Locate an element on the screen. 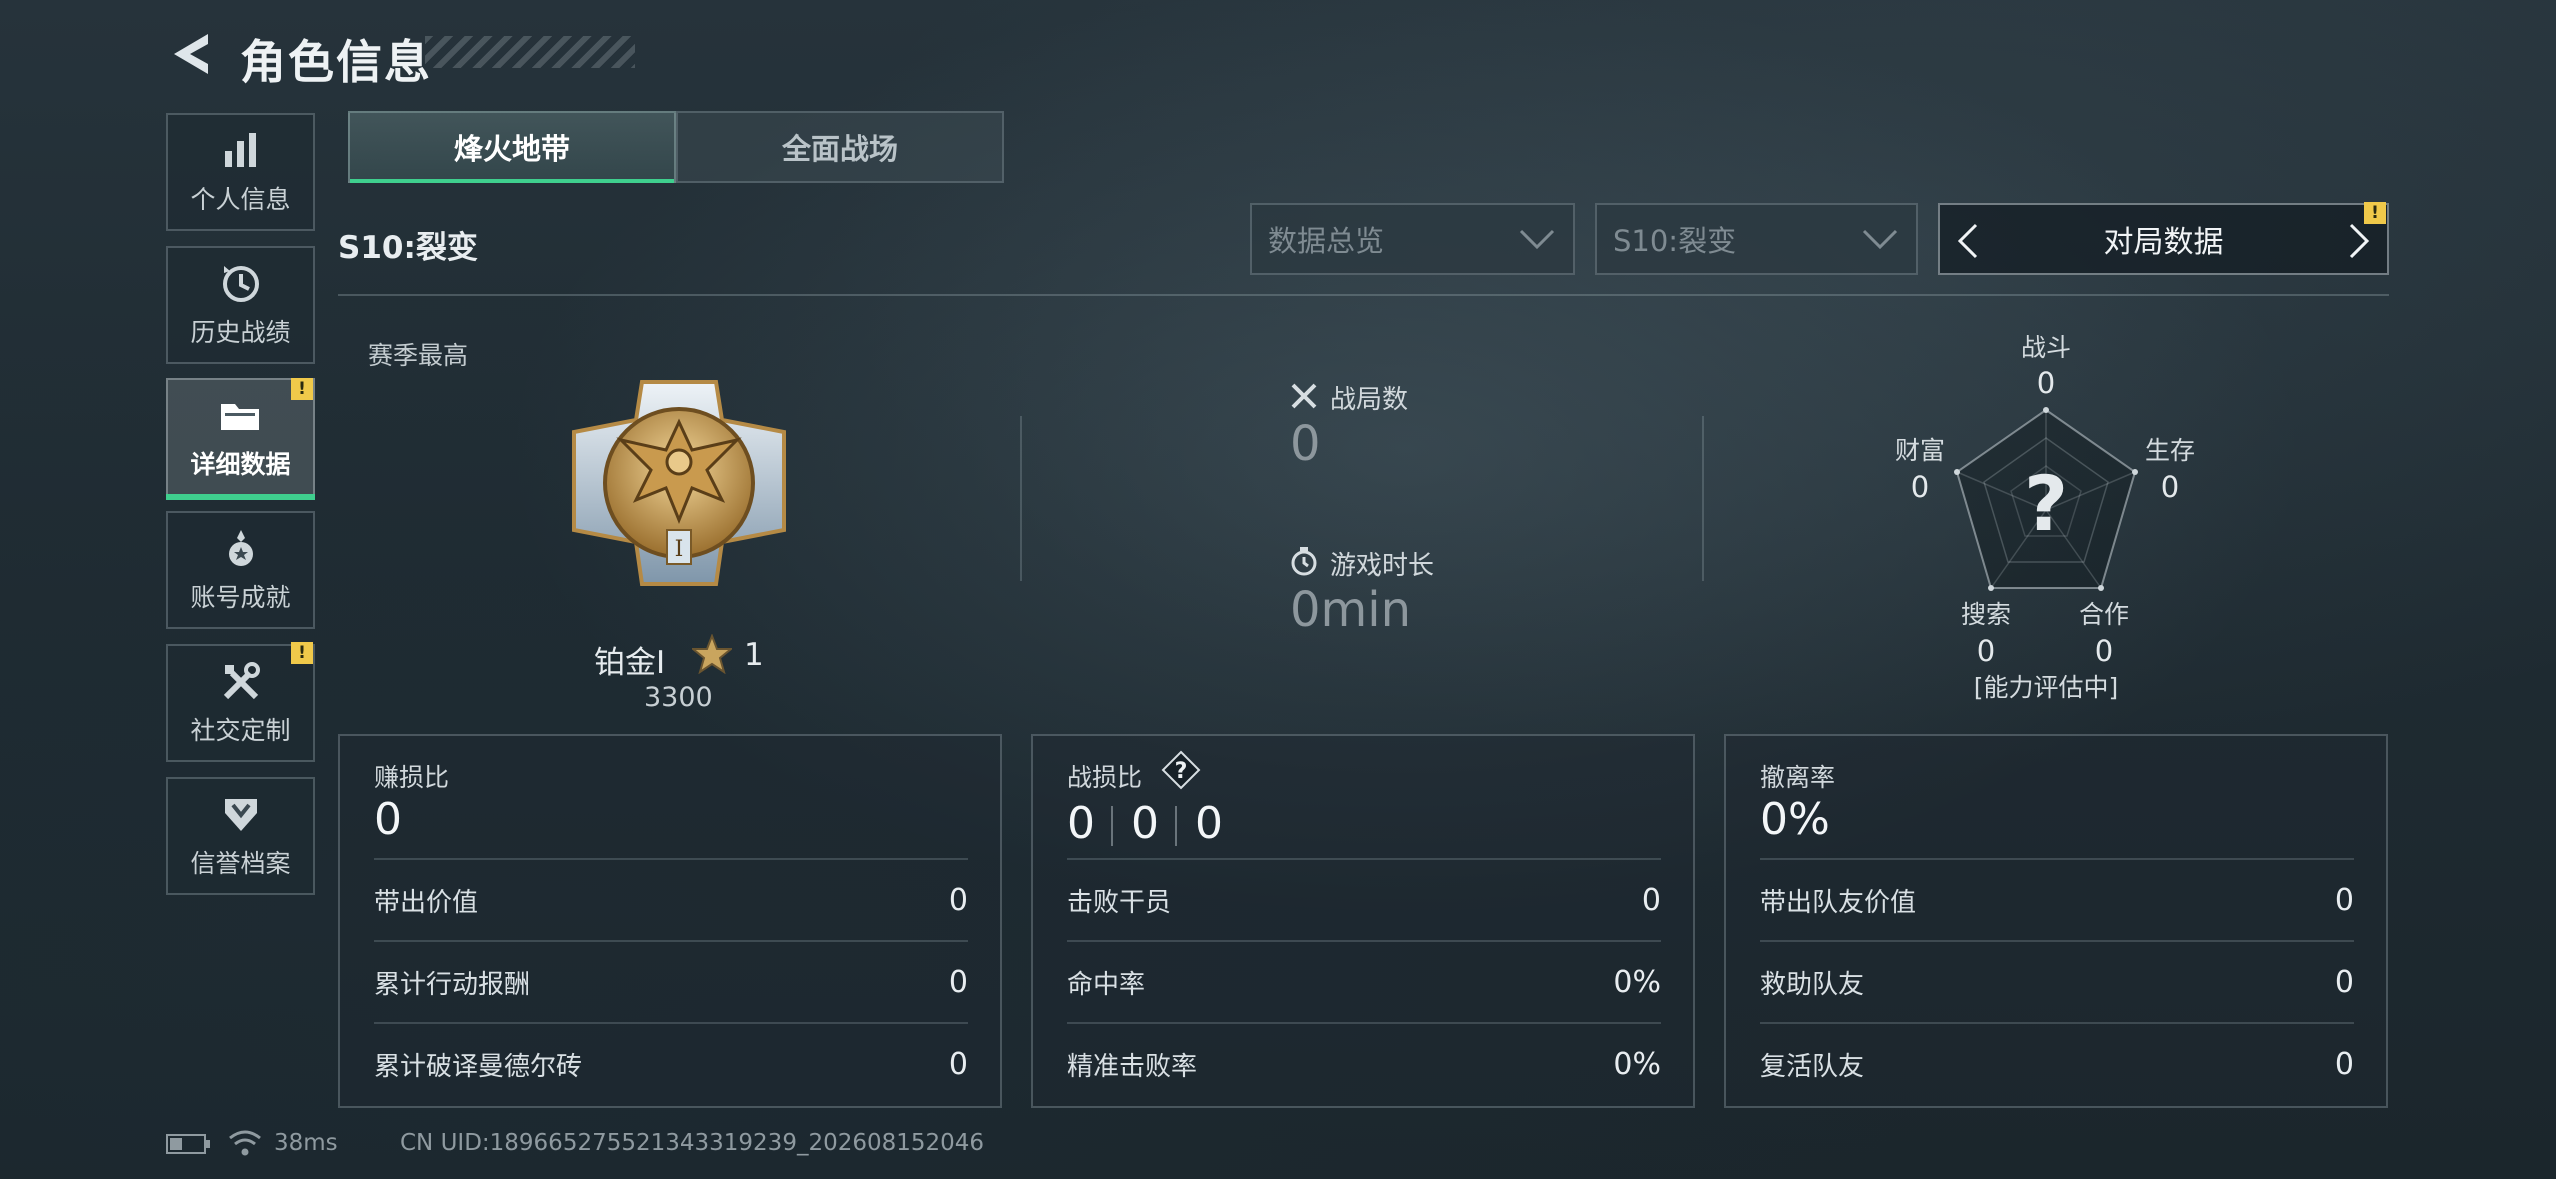  back-arrow-icon is located at coordinates (191, 54).